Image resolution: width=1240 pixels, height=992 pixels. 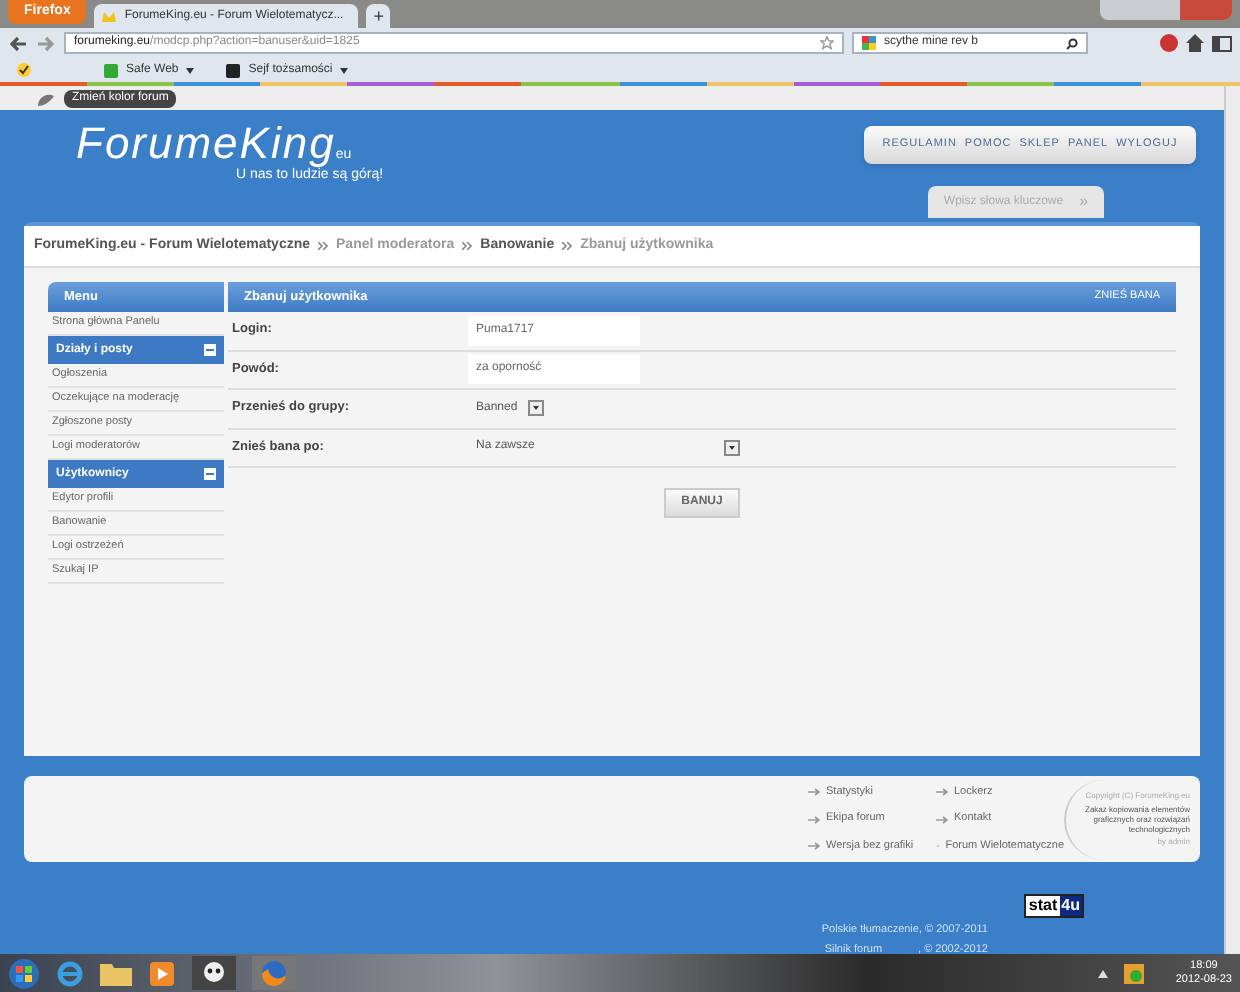 I want to click on sidebar-icon, so click(x=1222, y=43).